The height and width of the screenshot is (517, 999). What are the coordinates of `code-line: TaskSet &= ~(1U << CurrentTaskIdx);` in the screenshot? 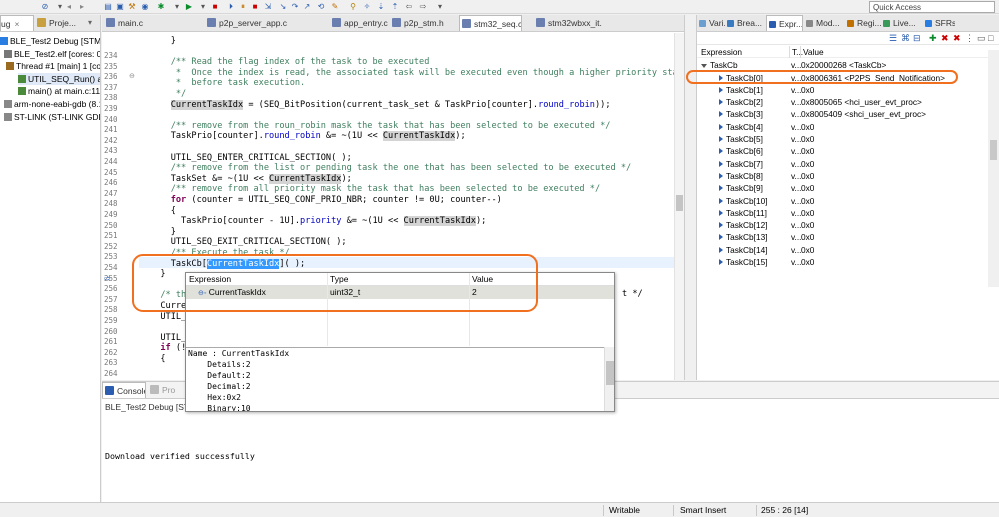 It's located at (251, 179).